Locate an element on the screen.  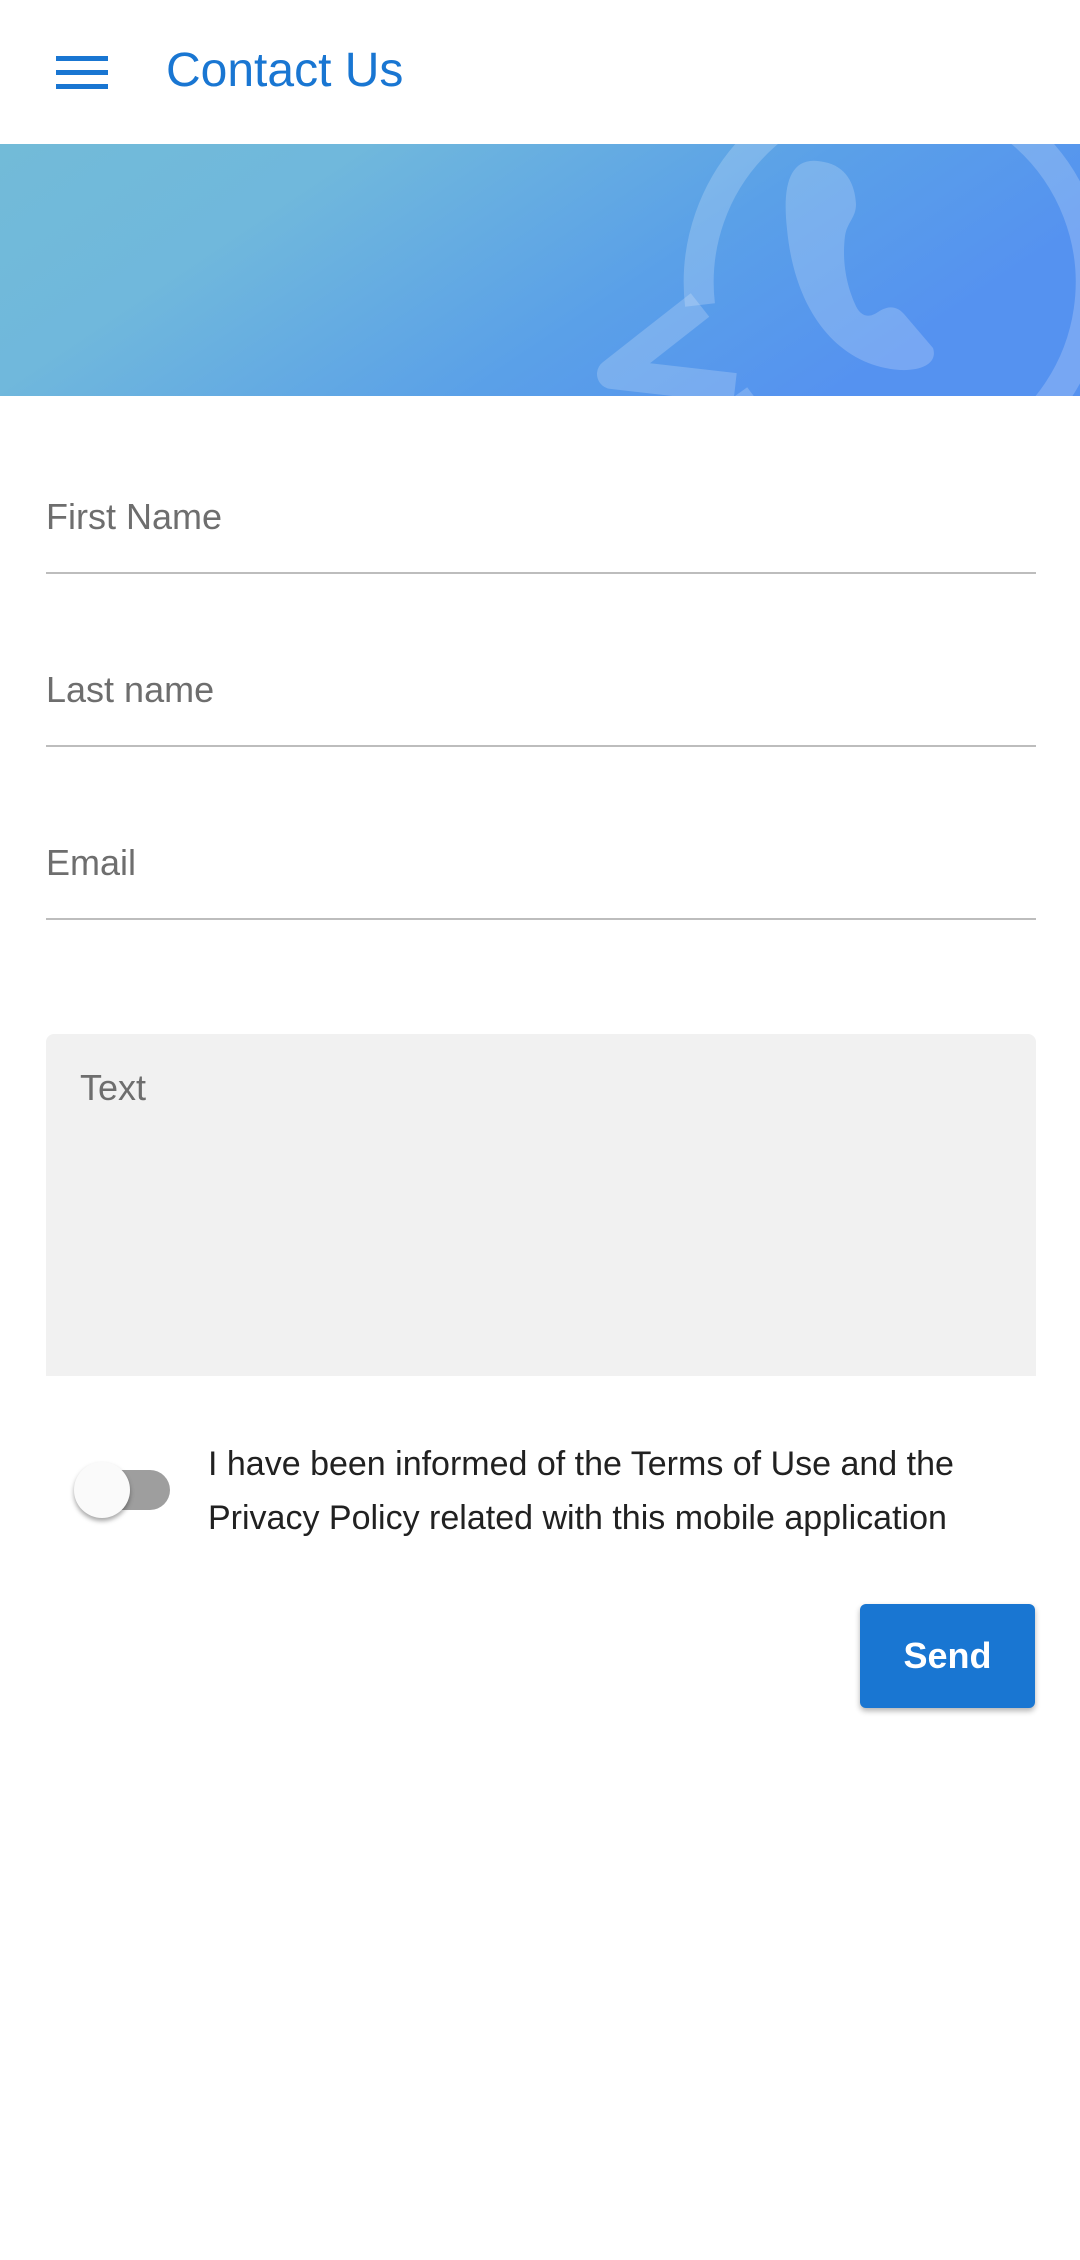
email-field is located at coordinates (541, 861).